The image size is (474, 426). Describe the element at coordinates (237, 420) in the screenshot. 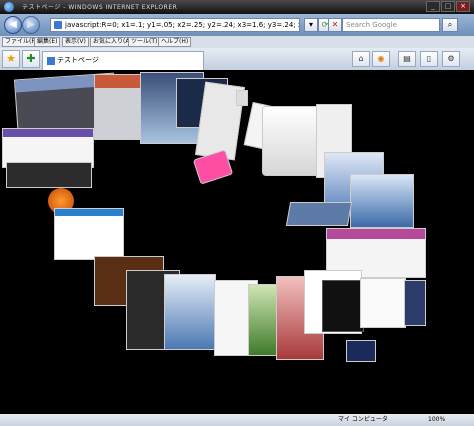

I see `status-bar: マイ コンピュータ 100%` at that location.